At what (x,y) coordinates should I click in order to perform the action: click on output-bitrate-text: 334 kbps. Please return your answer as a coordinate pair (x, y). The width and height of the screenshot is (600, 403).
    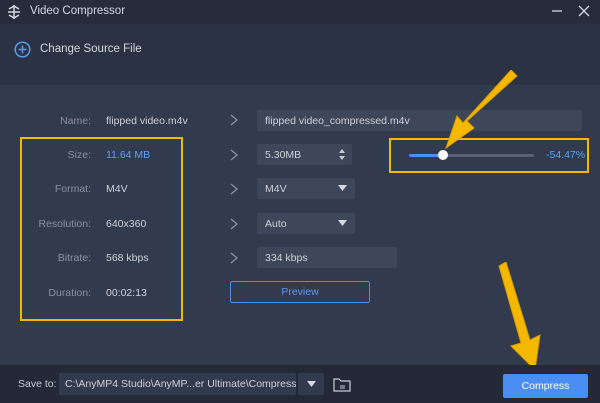
    Looking at the image, I should click on (286, 257).